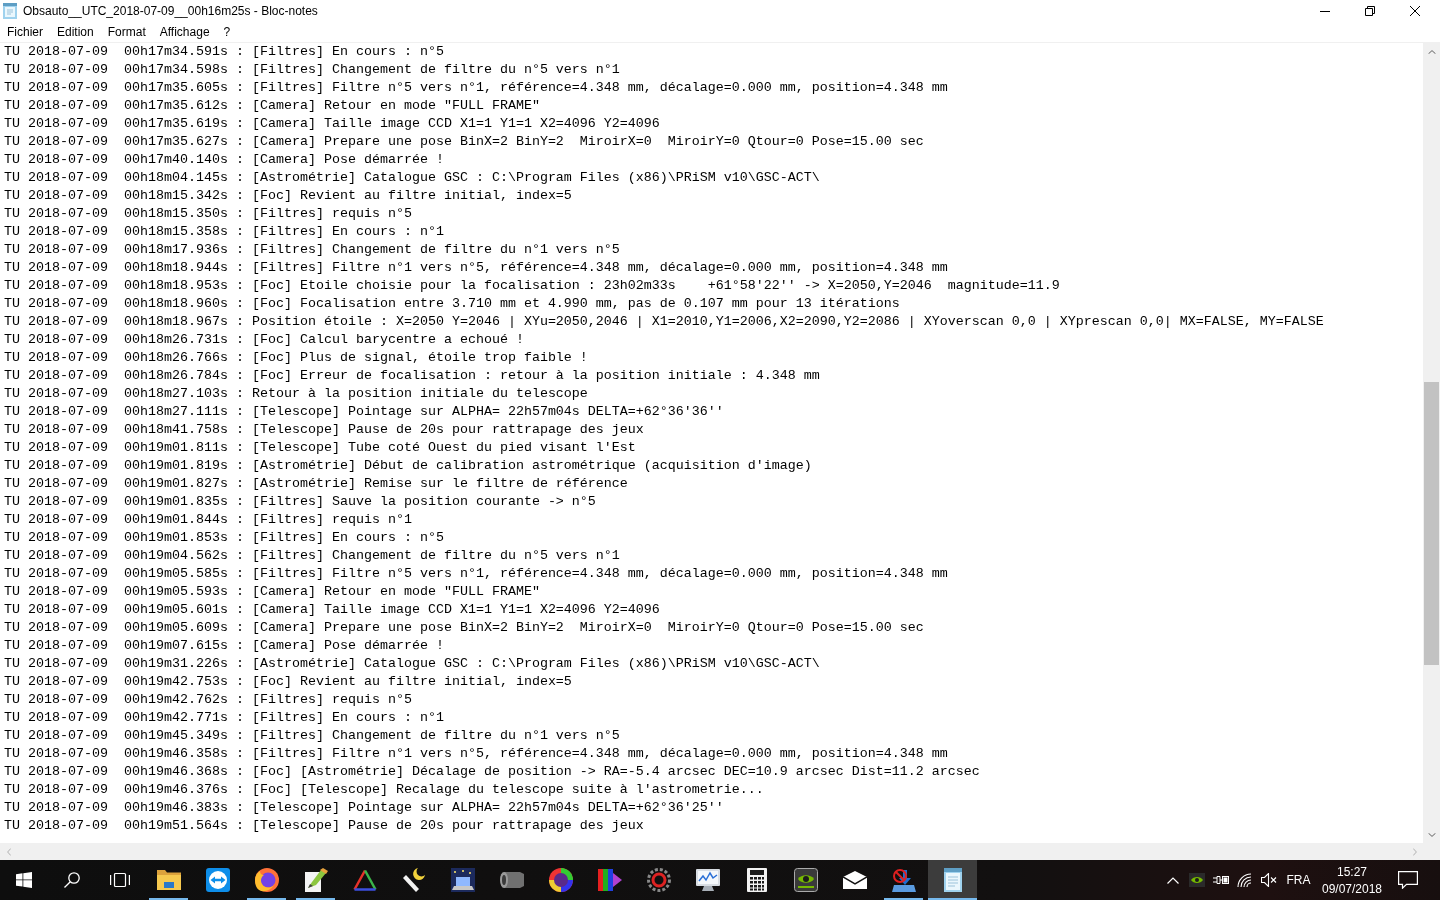 The height and width of the screenshot is (900, 1440). I want to click on arrow-right-icon, so click(1414, 851).